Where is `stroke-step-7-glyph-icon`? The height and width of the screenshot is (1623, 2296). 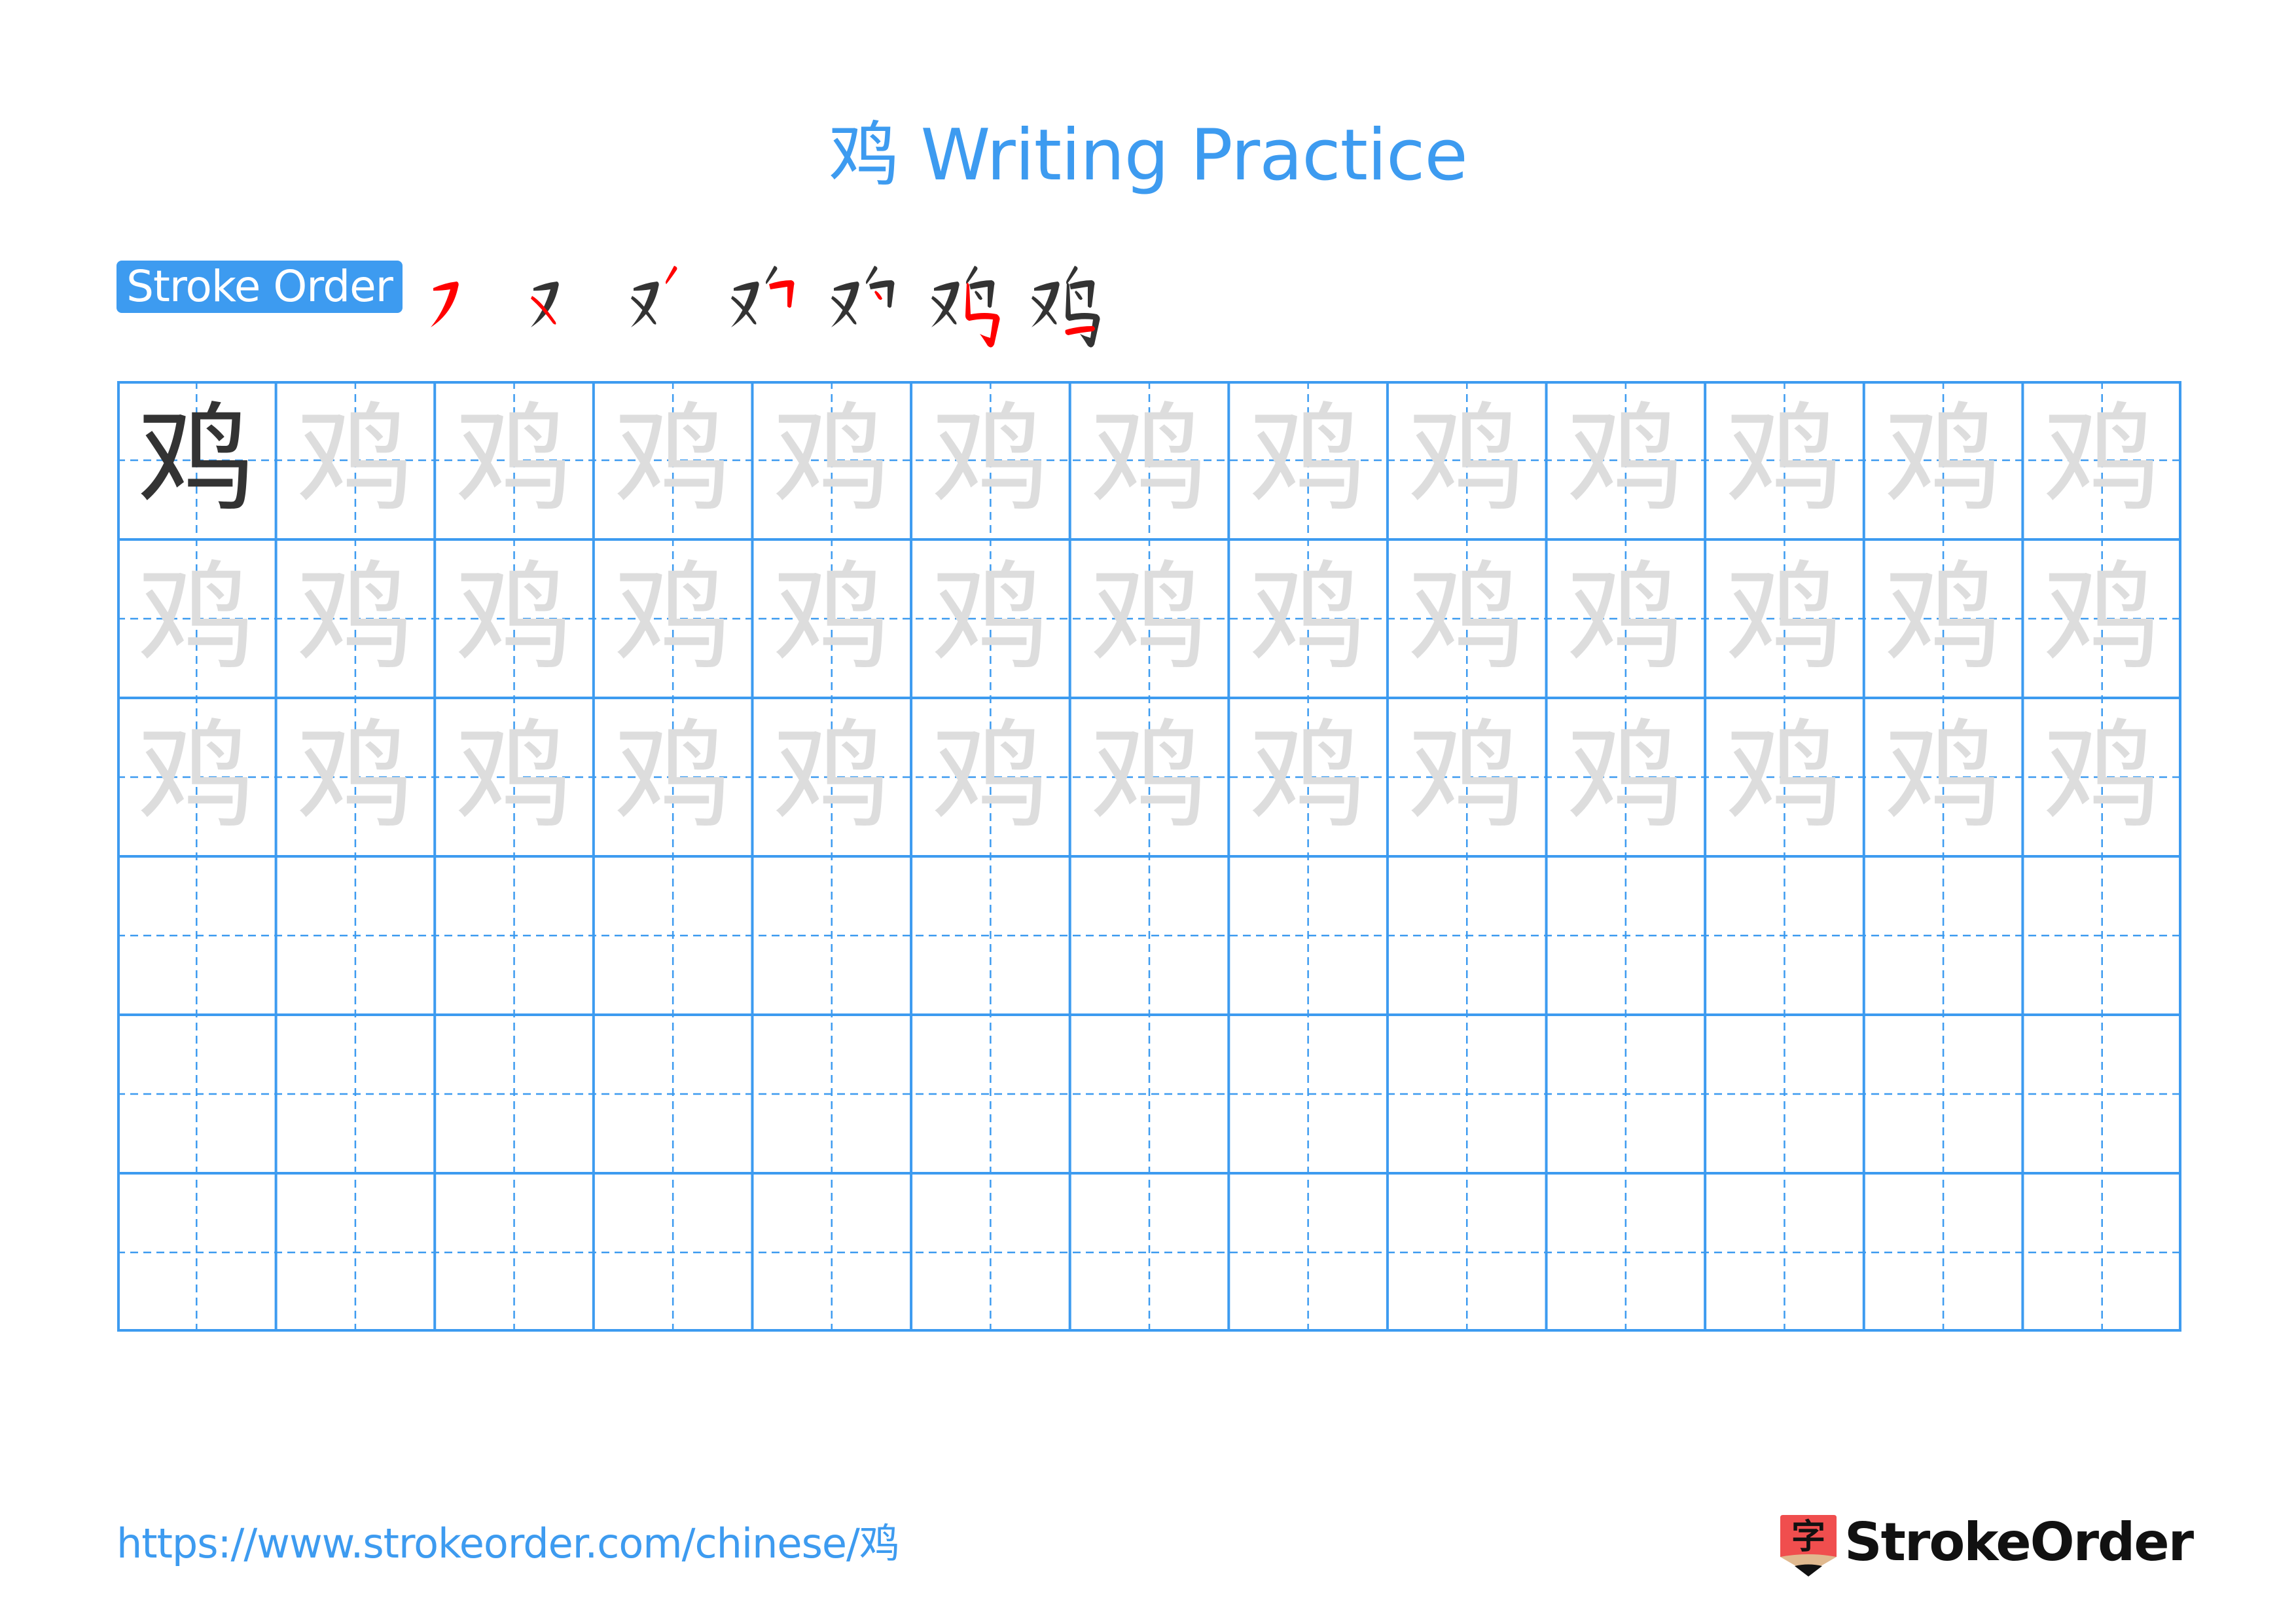 stroke-step-7-glyph-icon is located at coordinates (1065, 307).